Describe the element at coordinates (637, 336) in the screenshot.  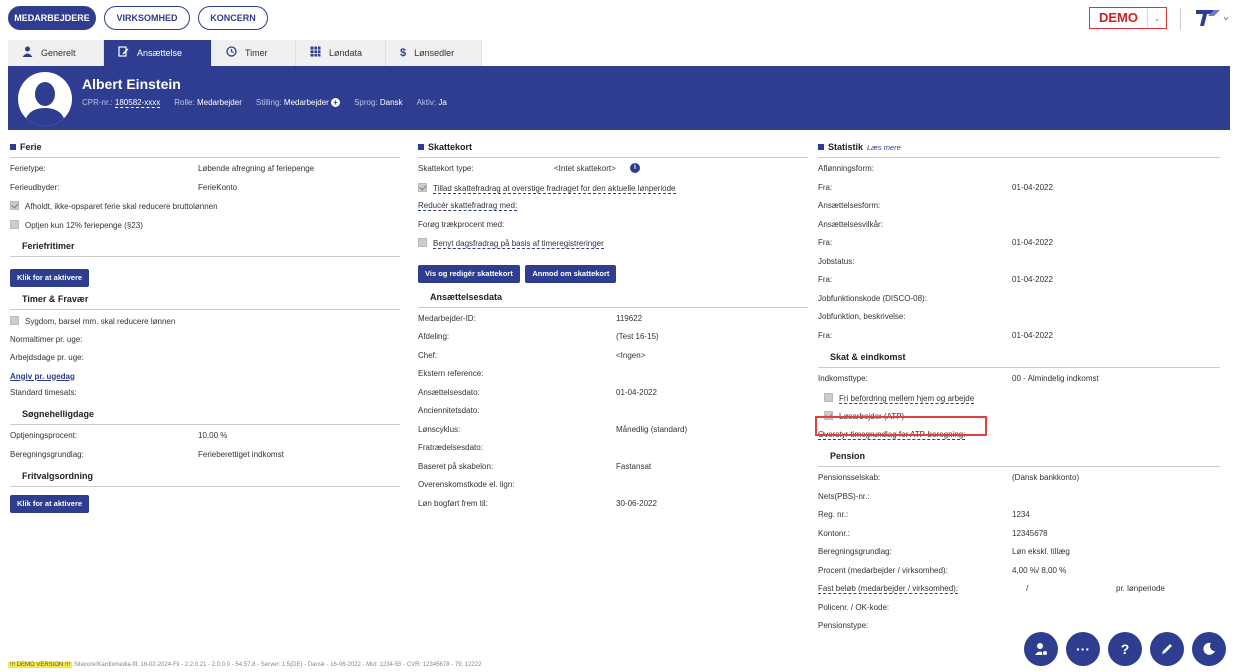
I see `department-value: (Test 16-15)` at that location.